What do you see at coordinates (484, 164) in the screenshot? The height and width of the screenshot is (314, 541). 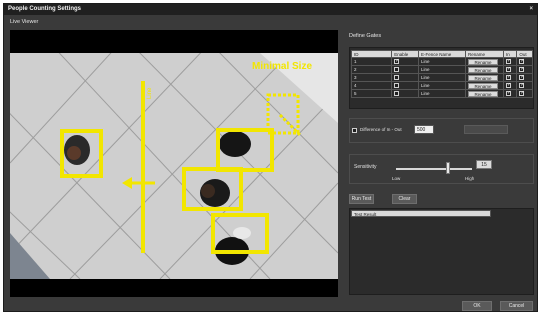 I see `sensitivity-value: 15` at bounding box center [484, 164].